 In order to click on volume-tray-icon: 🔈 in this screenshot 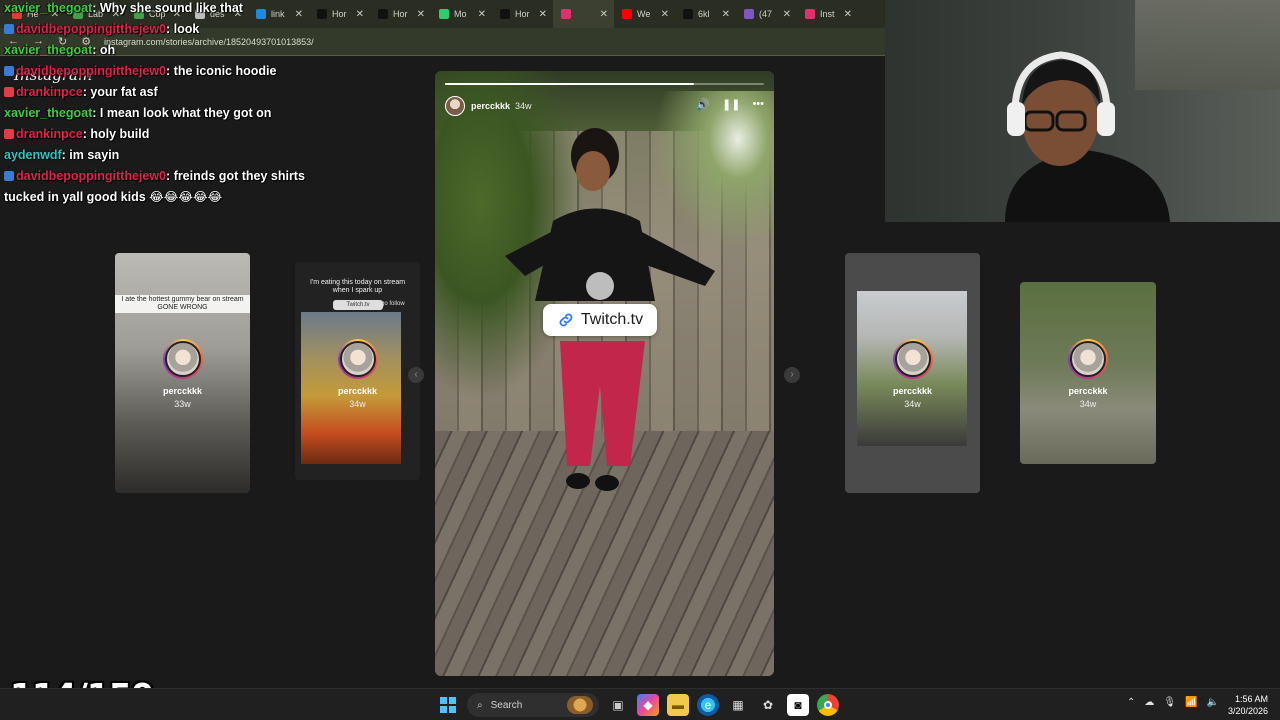, I will do `click(1213, 702)`.